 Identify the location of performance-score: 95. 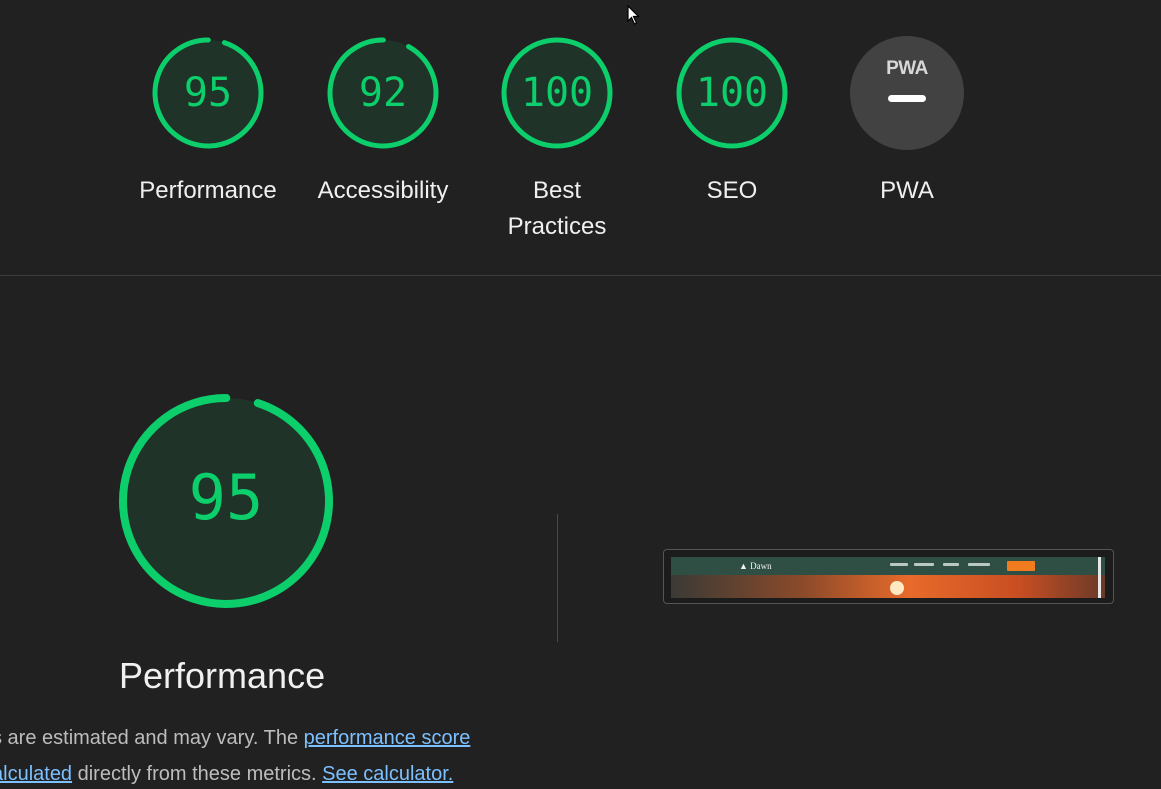
(226, 497).